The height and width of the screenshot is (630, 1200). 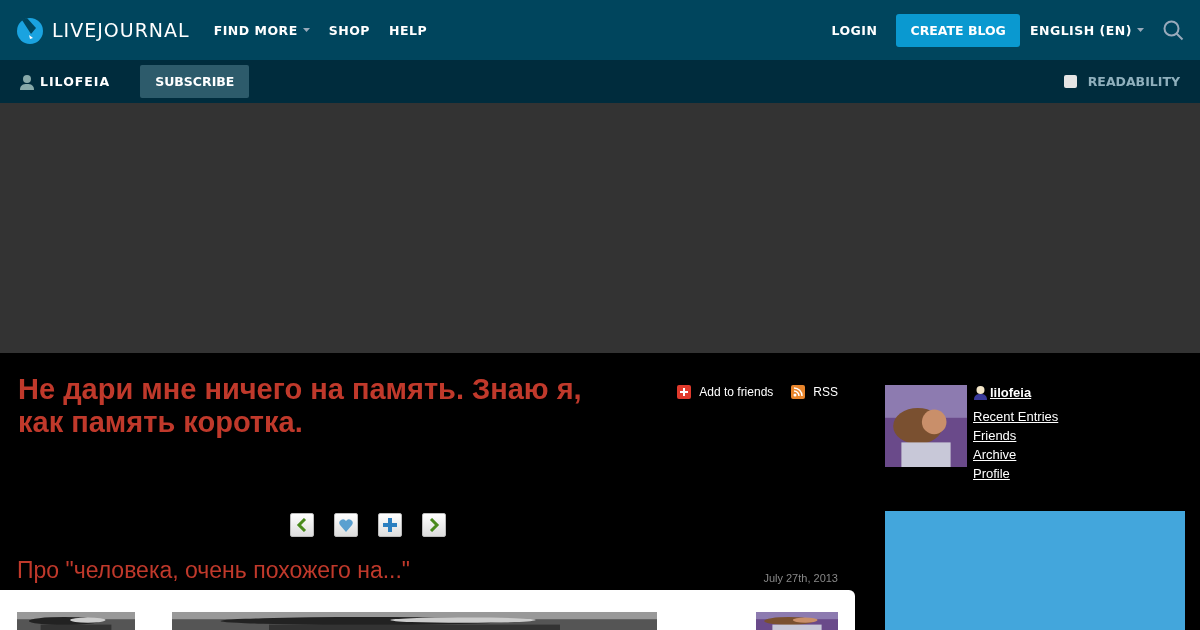 What do you see at coordinates (1133, 81) in the screenshot?
I see `readability-label: READABILITY` at bounding box center [1133, 81].